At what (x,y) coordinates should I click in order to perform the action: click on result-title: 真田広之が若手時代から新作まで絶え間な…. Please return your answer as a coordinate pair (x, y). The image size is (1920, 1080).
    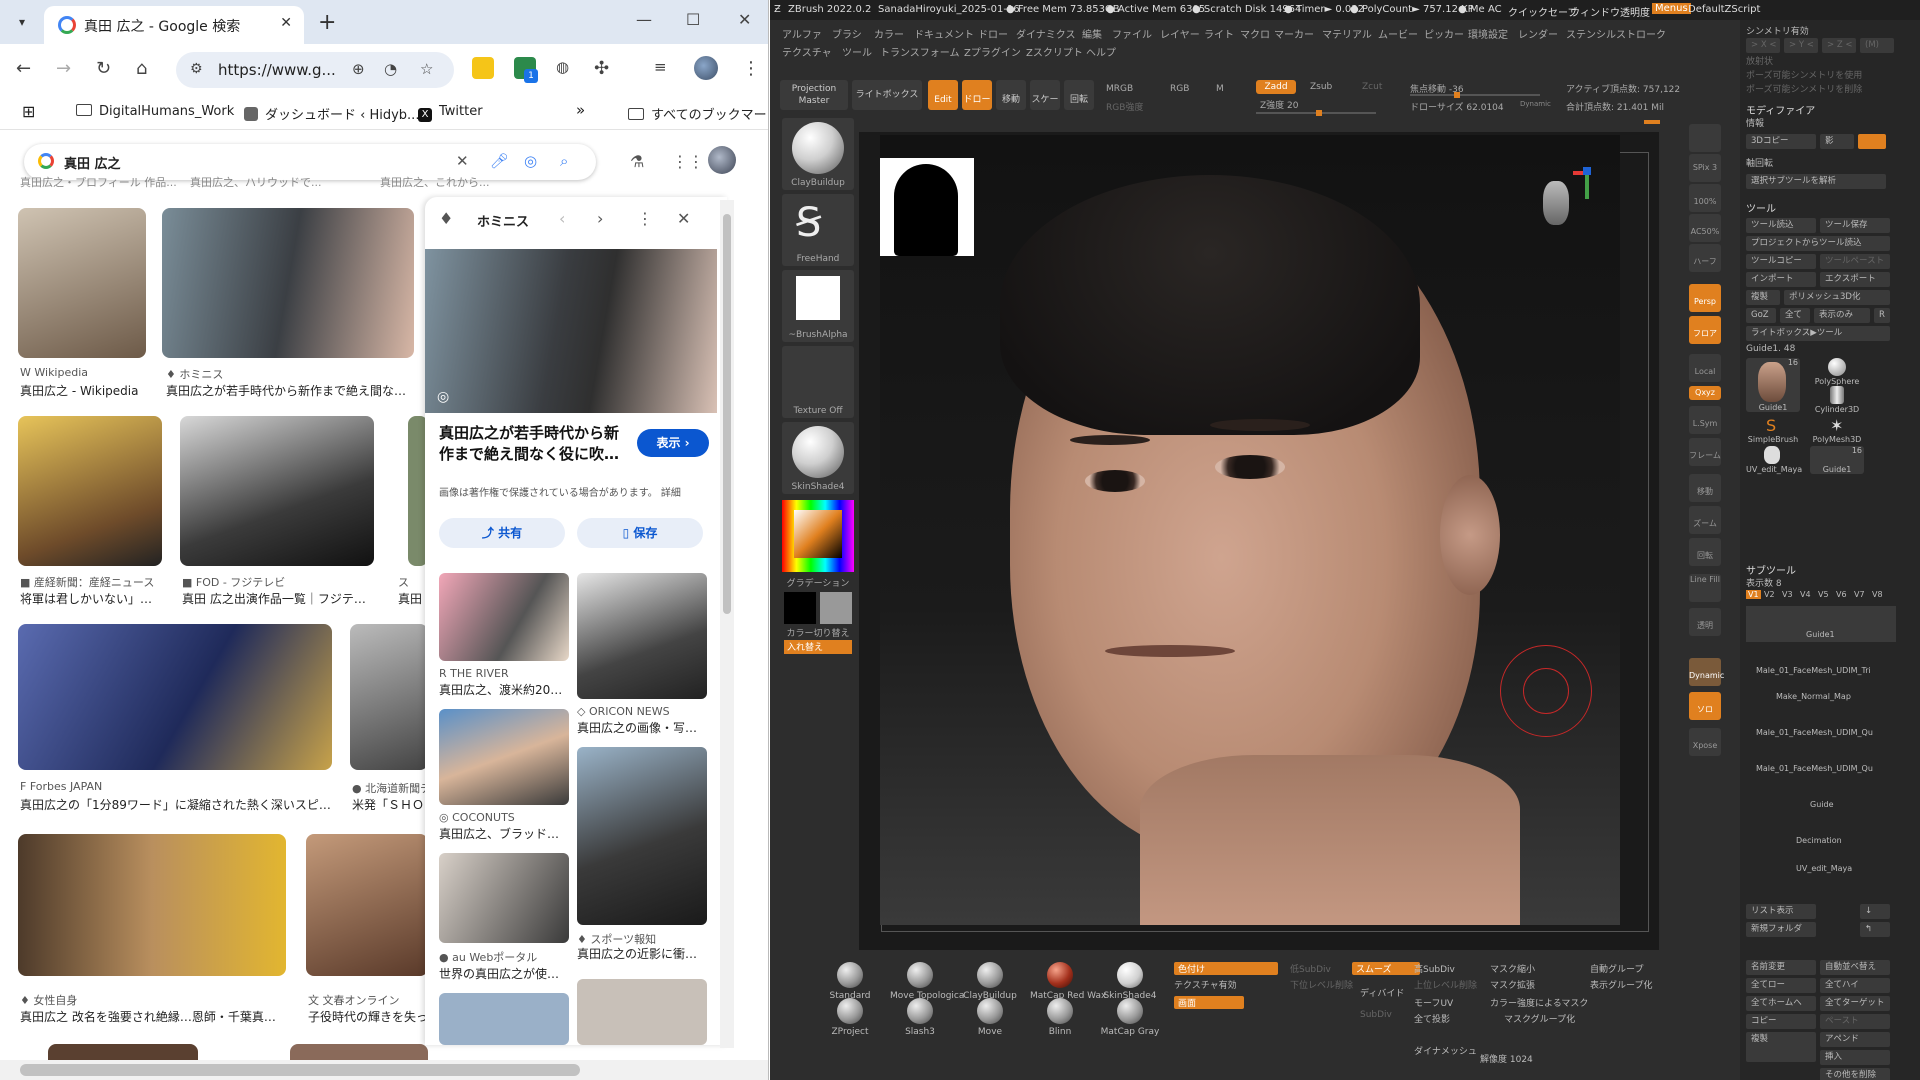
    Looking at the image, I should click on (292, 390).